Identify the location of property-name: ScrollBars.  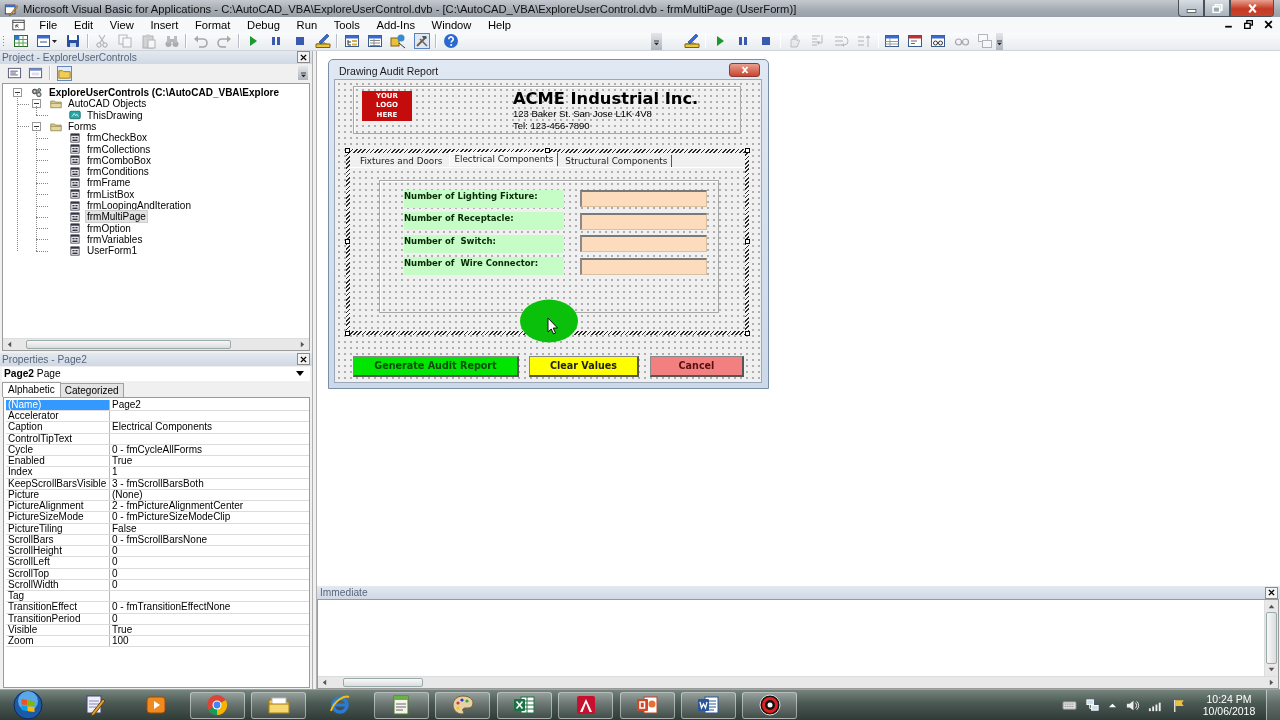
(58, 540).